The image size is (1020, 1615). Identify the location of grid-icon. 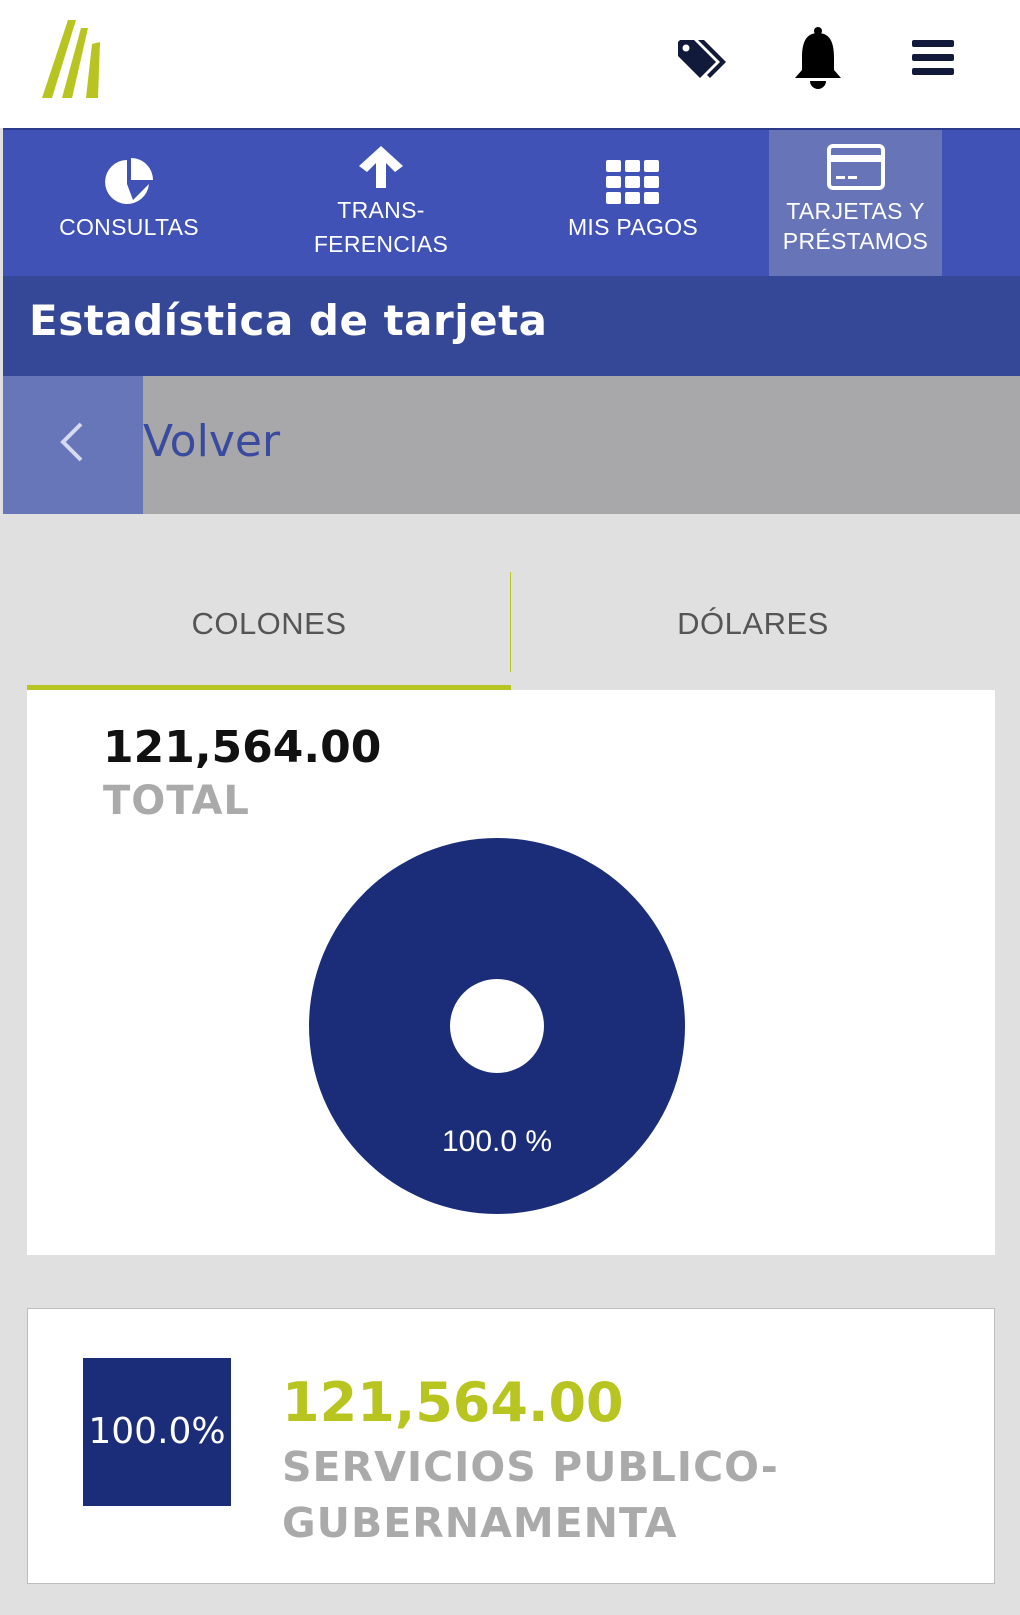
(632, 182).